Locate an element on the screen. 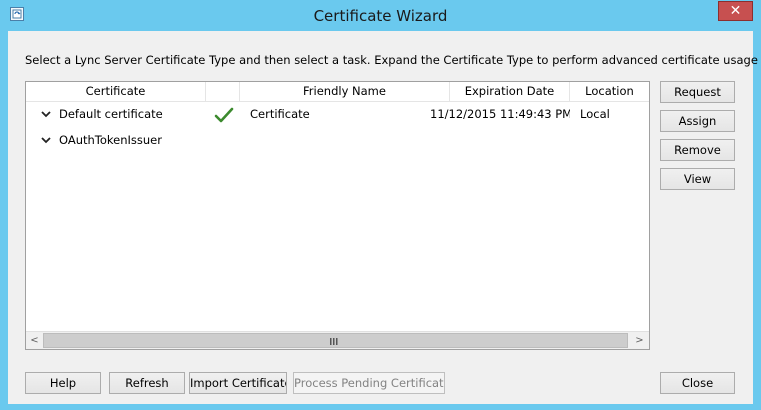 Image resolution: width=761 pixels, height=410 pixels. column-header-location: Location is located at coordinates (609, 91).